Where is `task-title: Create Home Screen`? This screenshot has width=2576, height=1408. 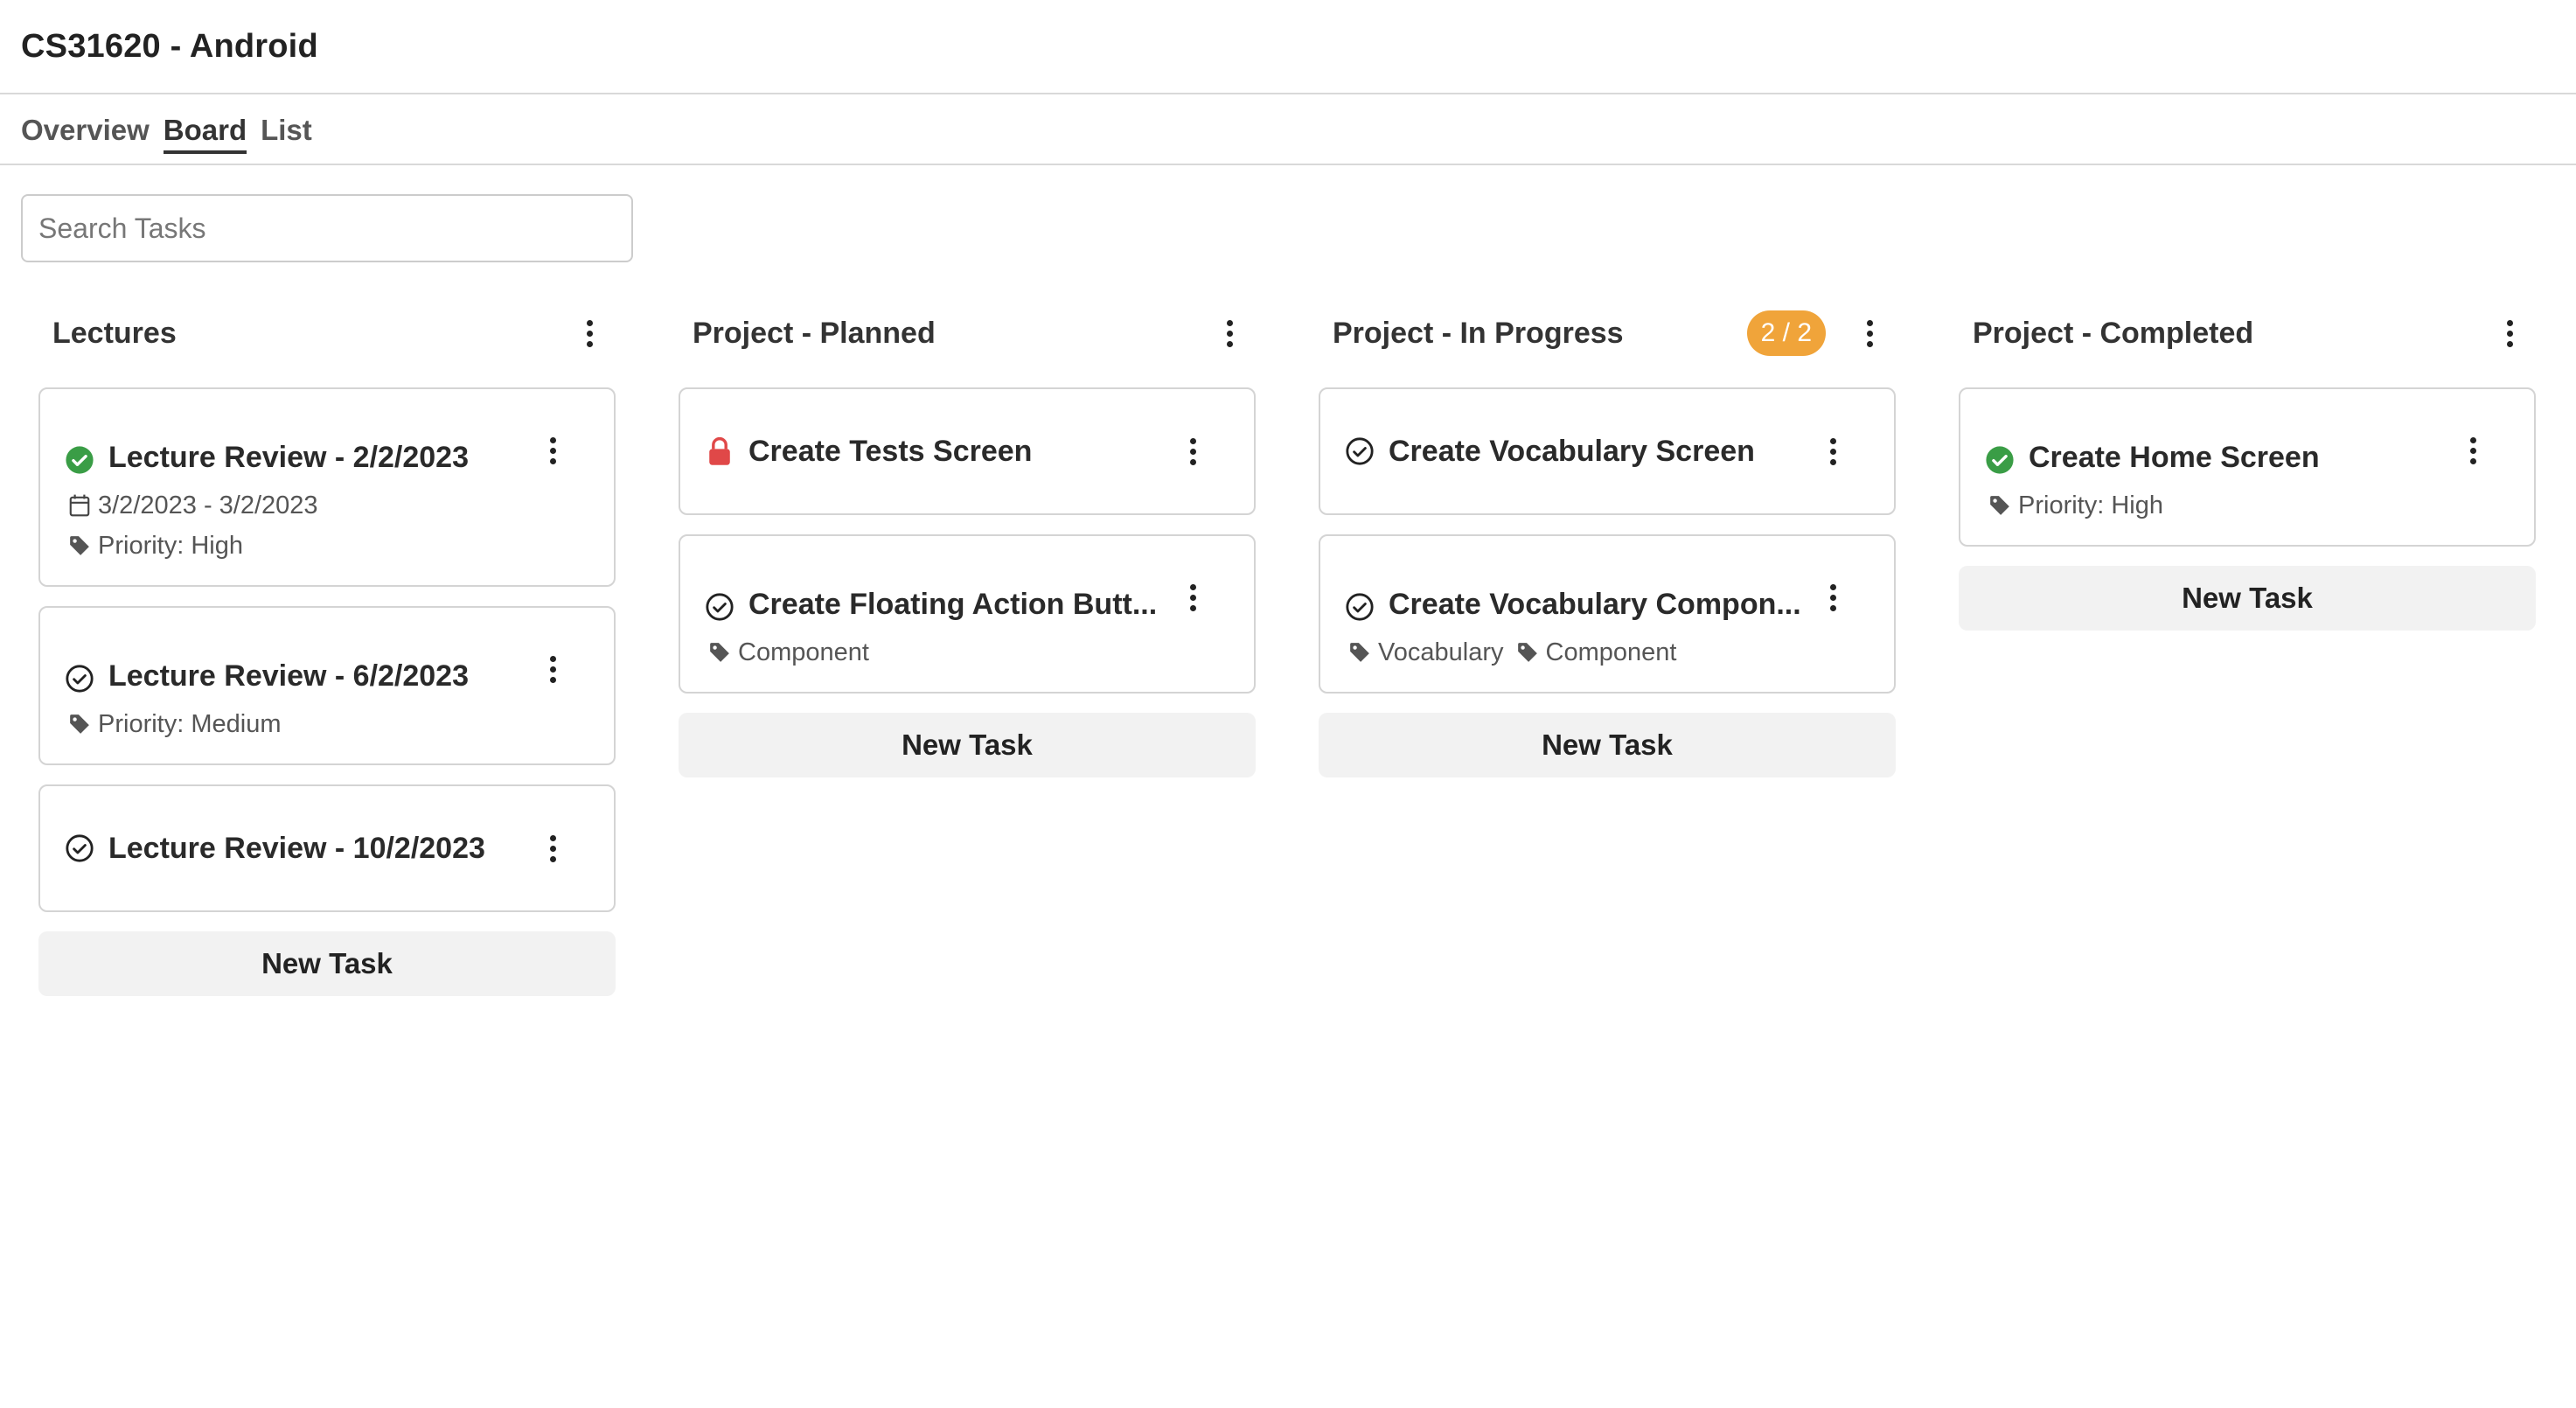
task-title: Create Home Screen is located at coordinates (2174, 458).